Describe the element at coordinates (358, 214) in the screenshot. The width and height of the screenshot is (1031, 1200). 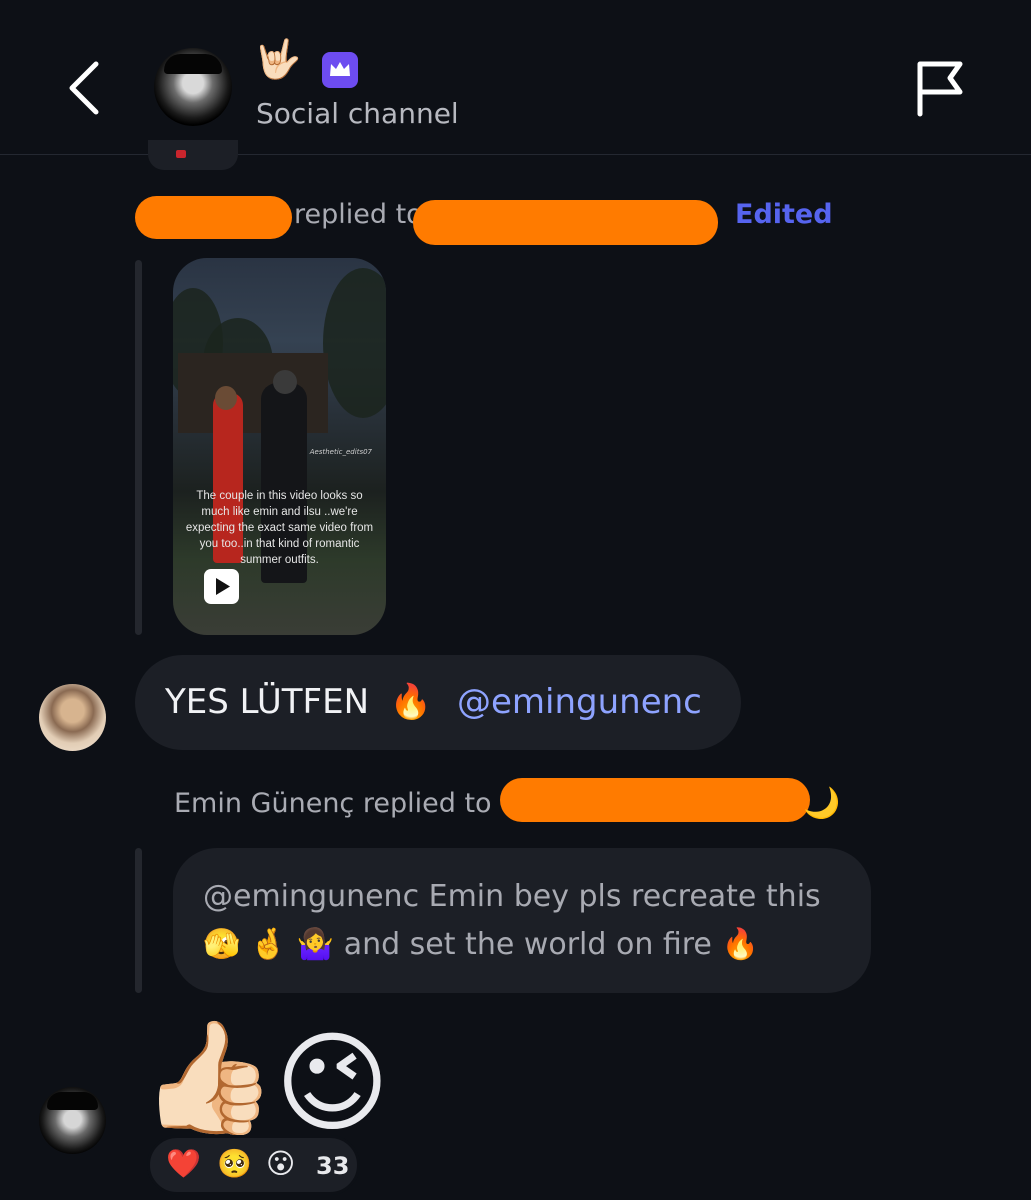
I see `reply-label: replied to` at that location.